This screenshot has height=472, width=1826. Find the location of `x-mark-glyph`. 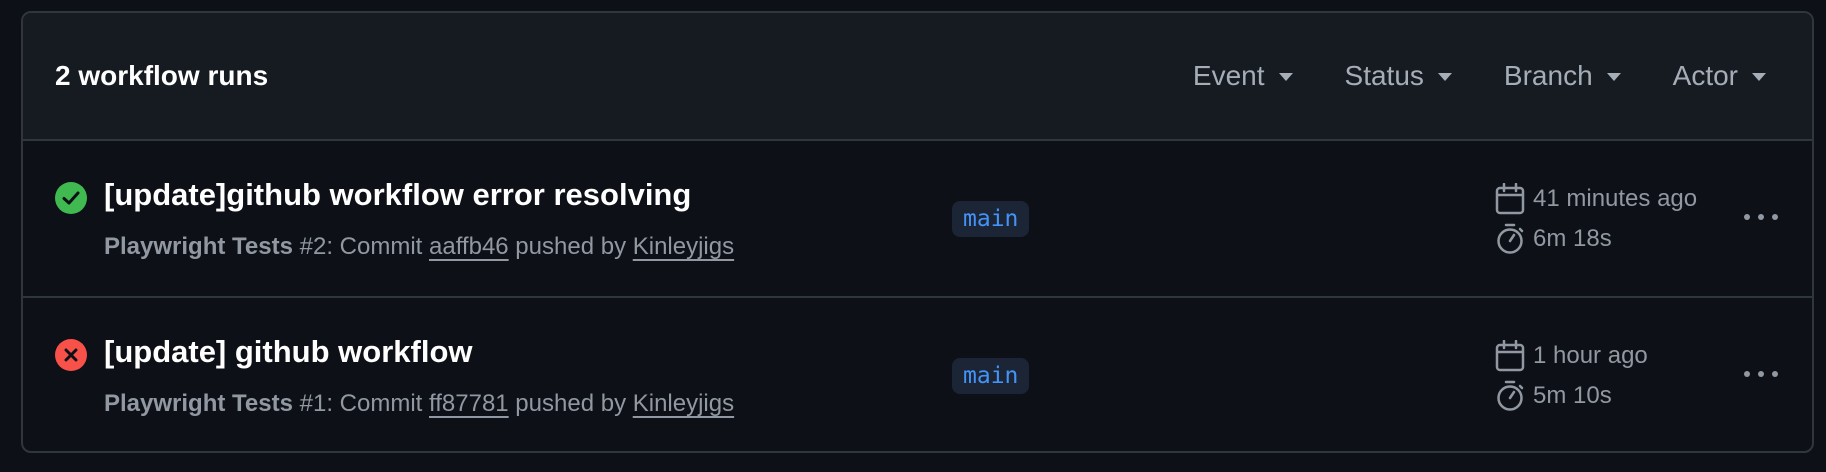

x-mark-glyph is located at coordinates (71, 355).